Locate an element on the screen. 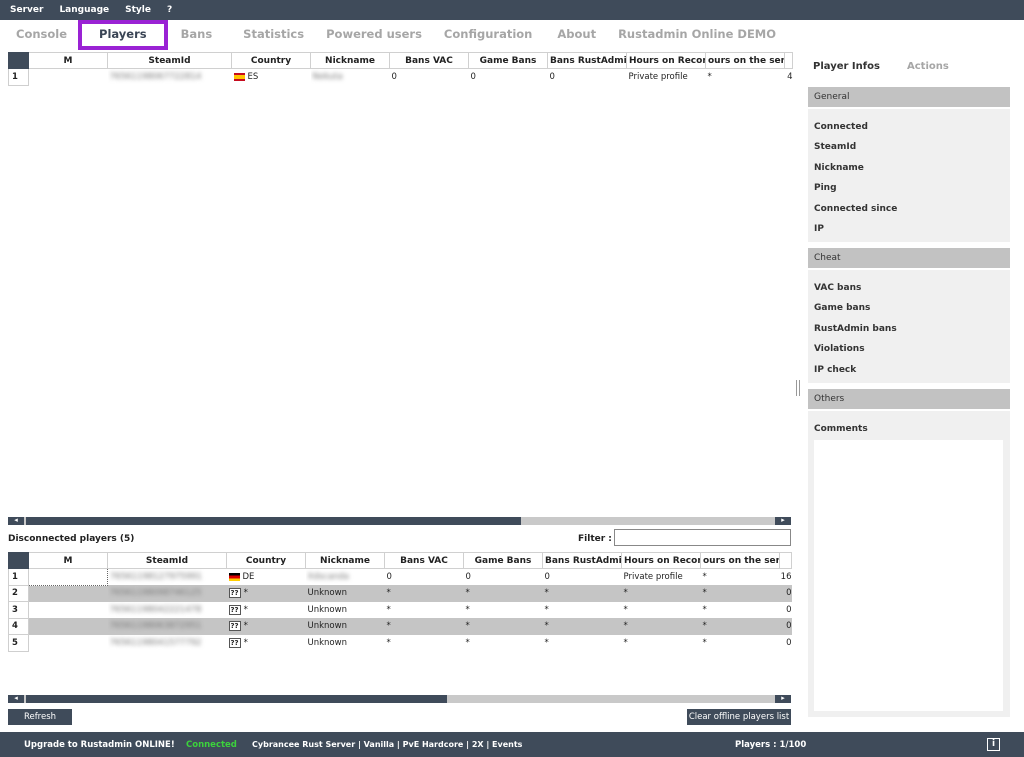 The image size is (1024, 757). steamid-text: 76561198127975991 is located at coordinates (156, 577).